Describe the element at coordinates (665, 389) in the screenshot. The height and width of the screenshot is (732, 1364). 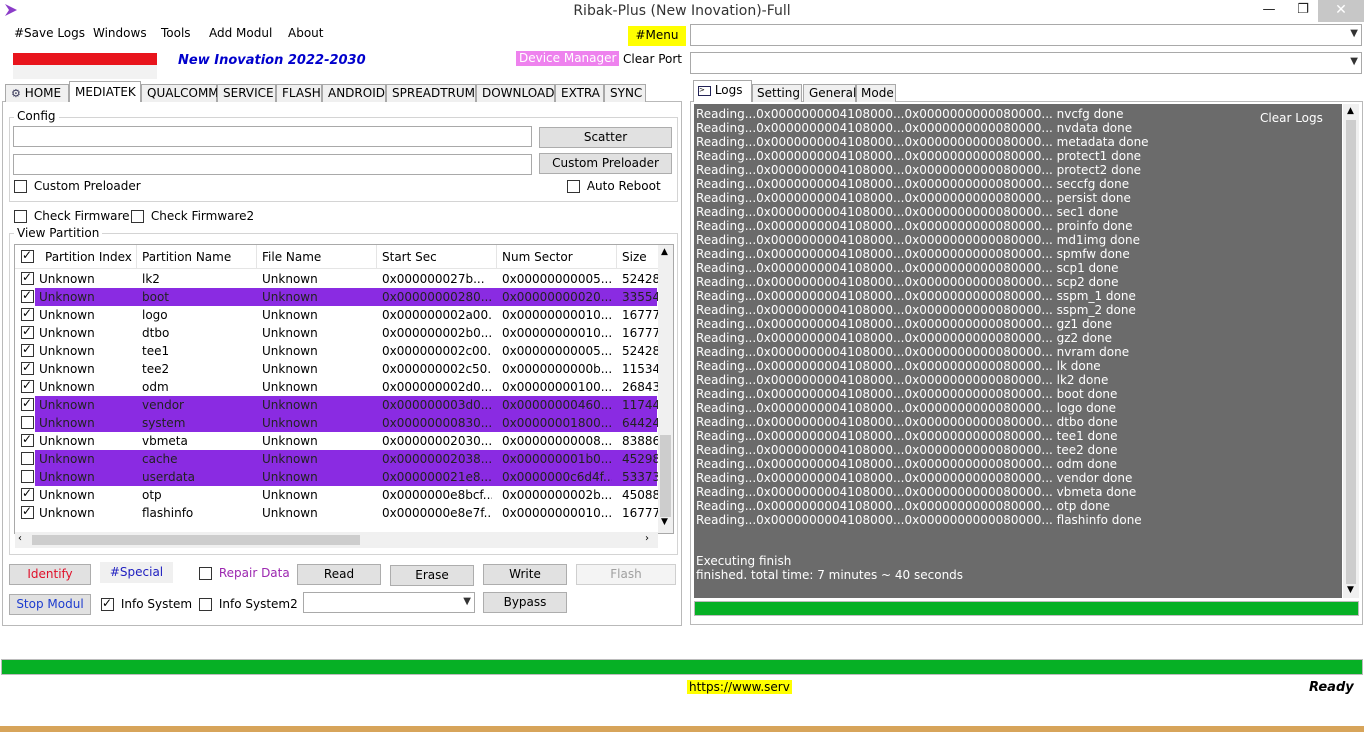
I see `table-vertical-scrollbar: ▲ ▼` at that location.